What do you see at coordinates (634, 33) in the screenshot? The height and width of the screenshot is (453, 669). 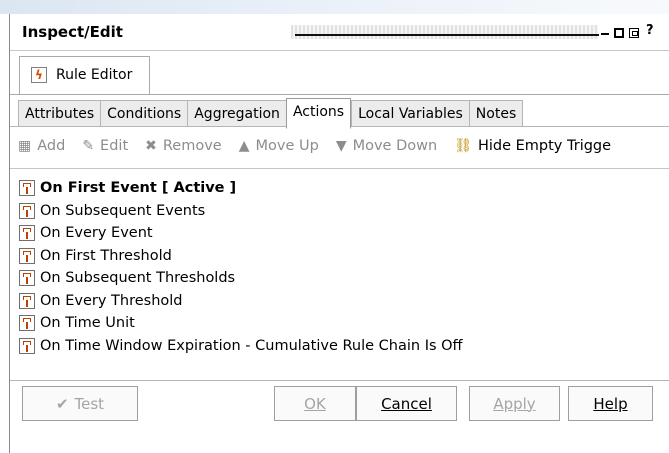 I see `restore-icon` at bounding box center [634, 33].